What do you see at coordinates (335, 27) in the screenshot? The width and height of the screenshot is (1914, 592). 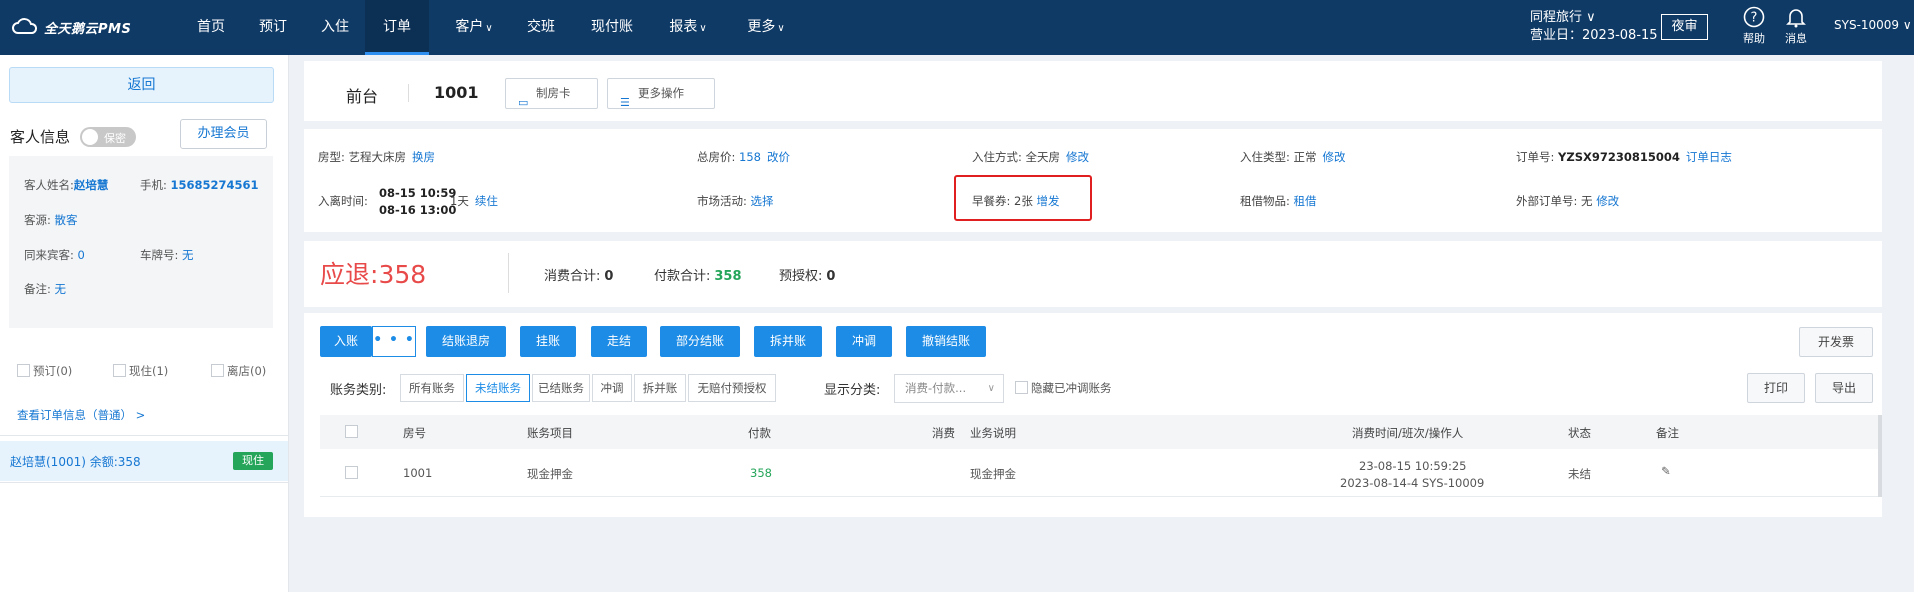 I see `nav-checkin: 入住` at bounding box center [335, 27].